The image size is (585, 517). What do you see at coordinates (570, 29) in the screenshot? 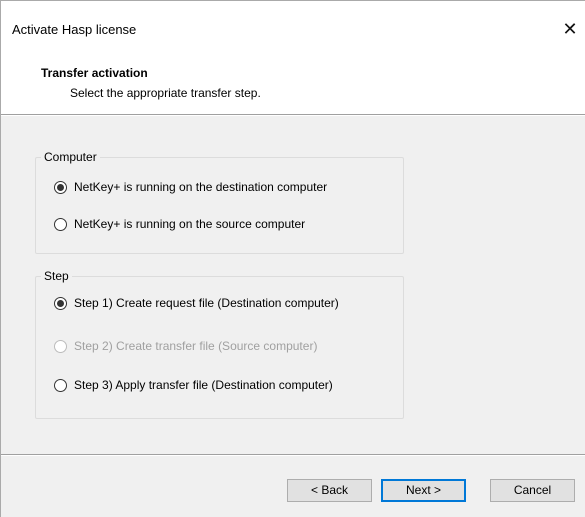
I see `close-icon: ✕` at bounding box center [570, 29].